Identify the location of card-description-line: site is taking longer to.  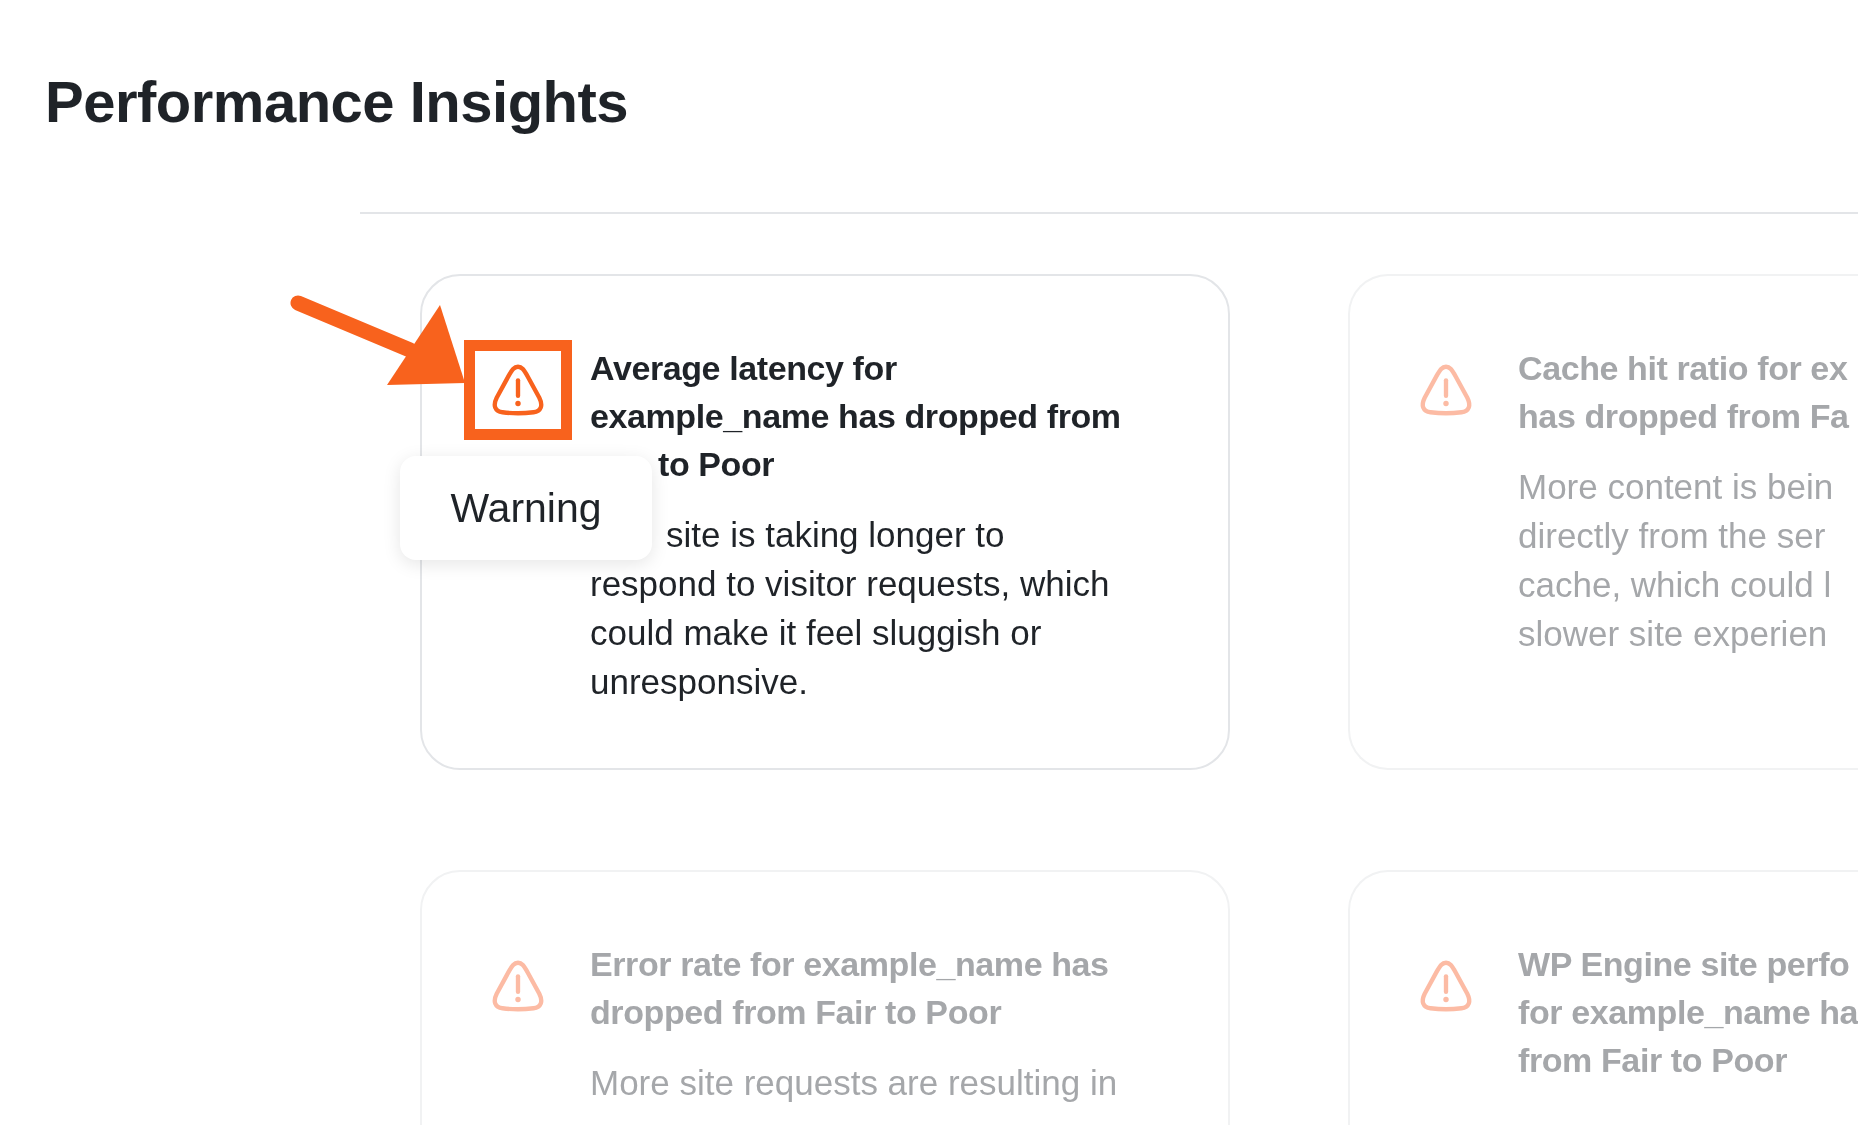
(835, 535).